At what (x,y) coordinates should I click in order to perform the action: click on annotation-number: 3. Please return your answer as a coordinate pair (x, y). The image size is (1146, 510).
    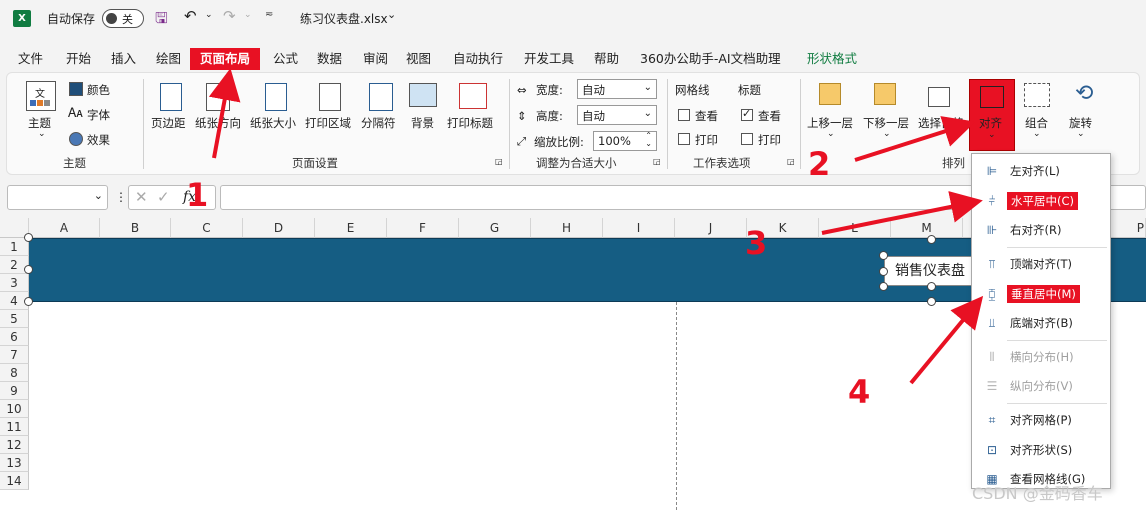
    Looking at the image, I should click on (756, 243).